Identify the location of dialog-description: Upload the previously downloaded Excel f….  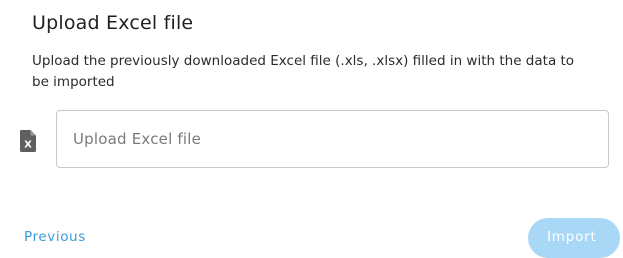
(303, 71).